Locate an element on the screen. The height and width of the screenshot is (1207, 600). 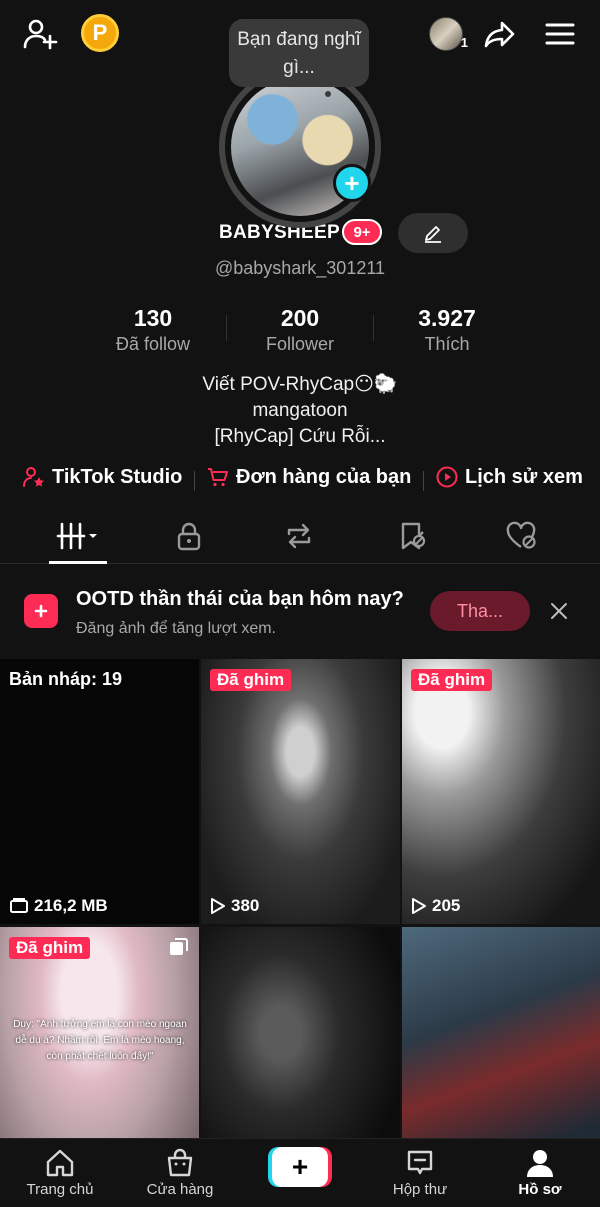
stat-label: Thích is located at coordinates (447, 344).